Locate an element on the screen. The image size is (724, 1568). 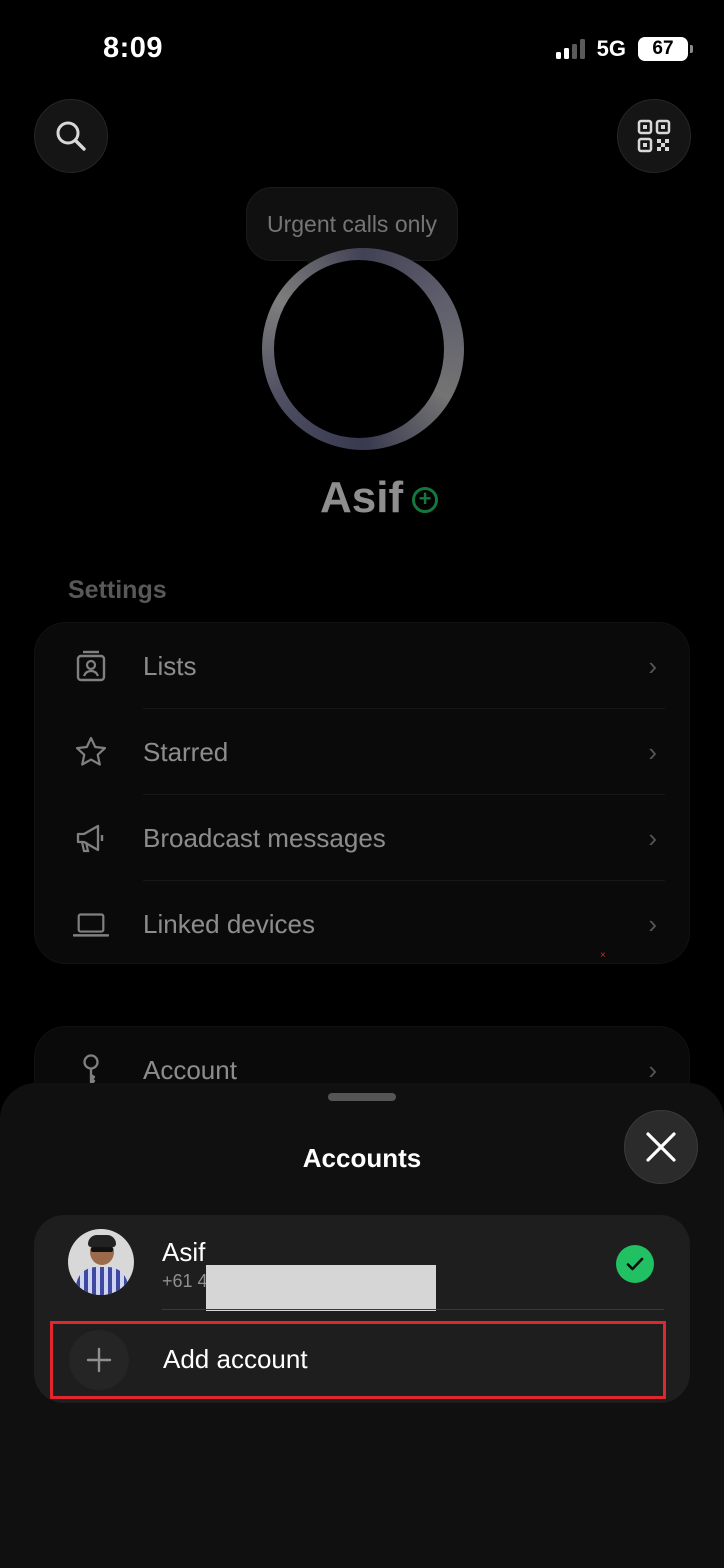
star-icon is located at coordinates (91, 752).